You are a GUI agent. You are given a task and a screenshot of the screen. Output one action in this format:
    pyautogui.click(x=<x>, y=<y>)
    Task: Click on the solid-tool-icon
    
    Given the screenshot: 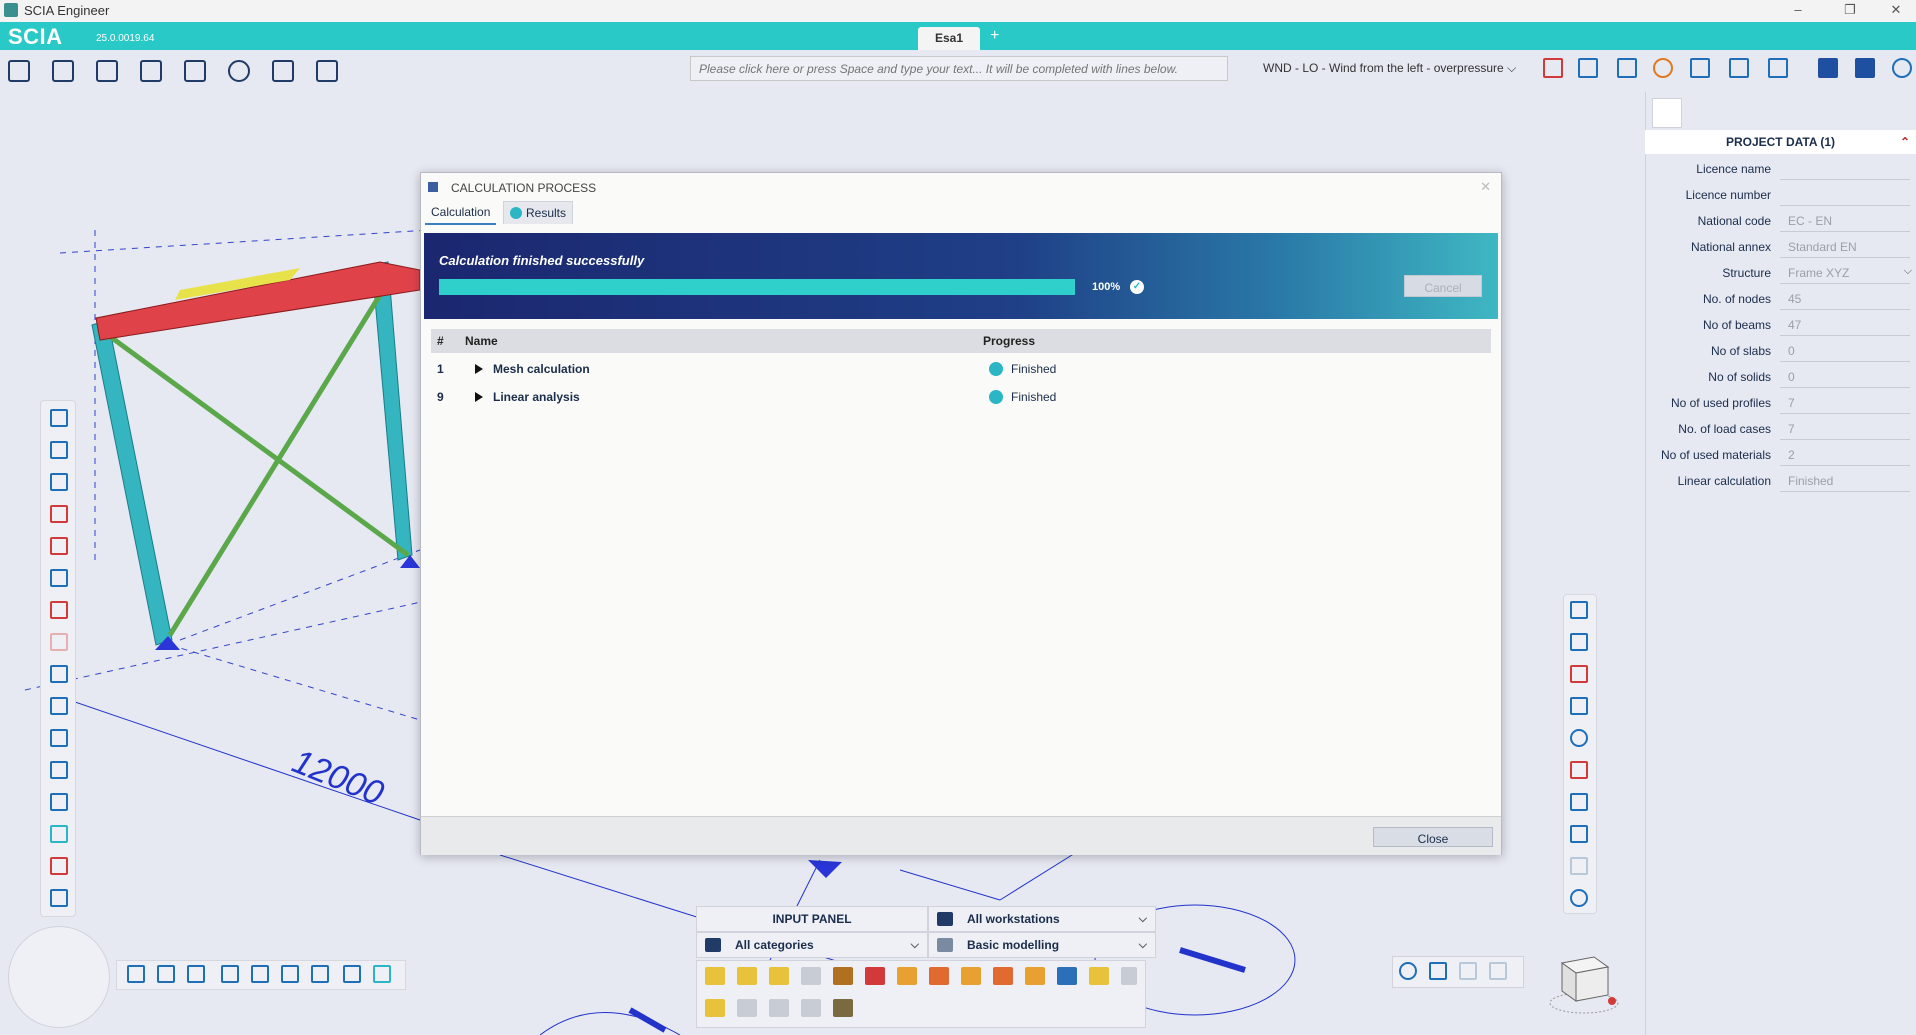 What is the action you would take?
    pyautogui.click(x=843, y=1008)
    